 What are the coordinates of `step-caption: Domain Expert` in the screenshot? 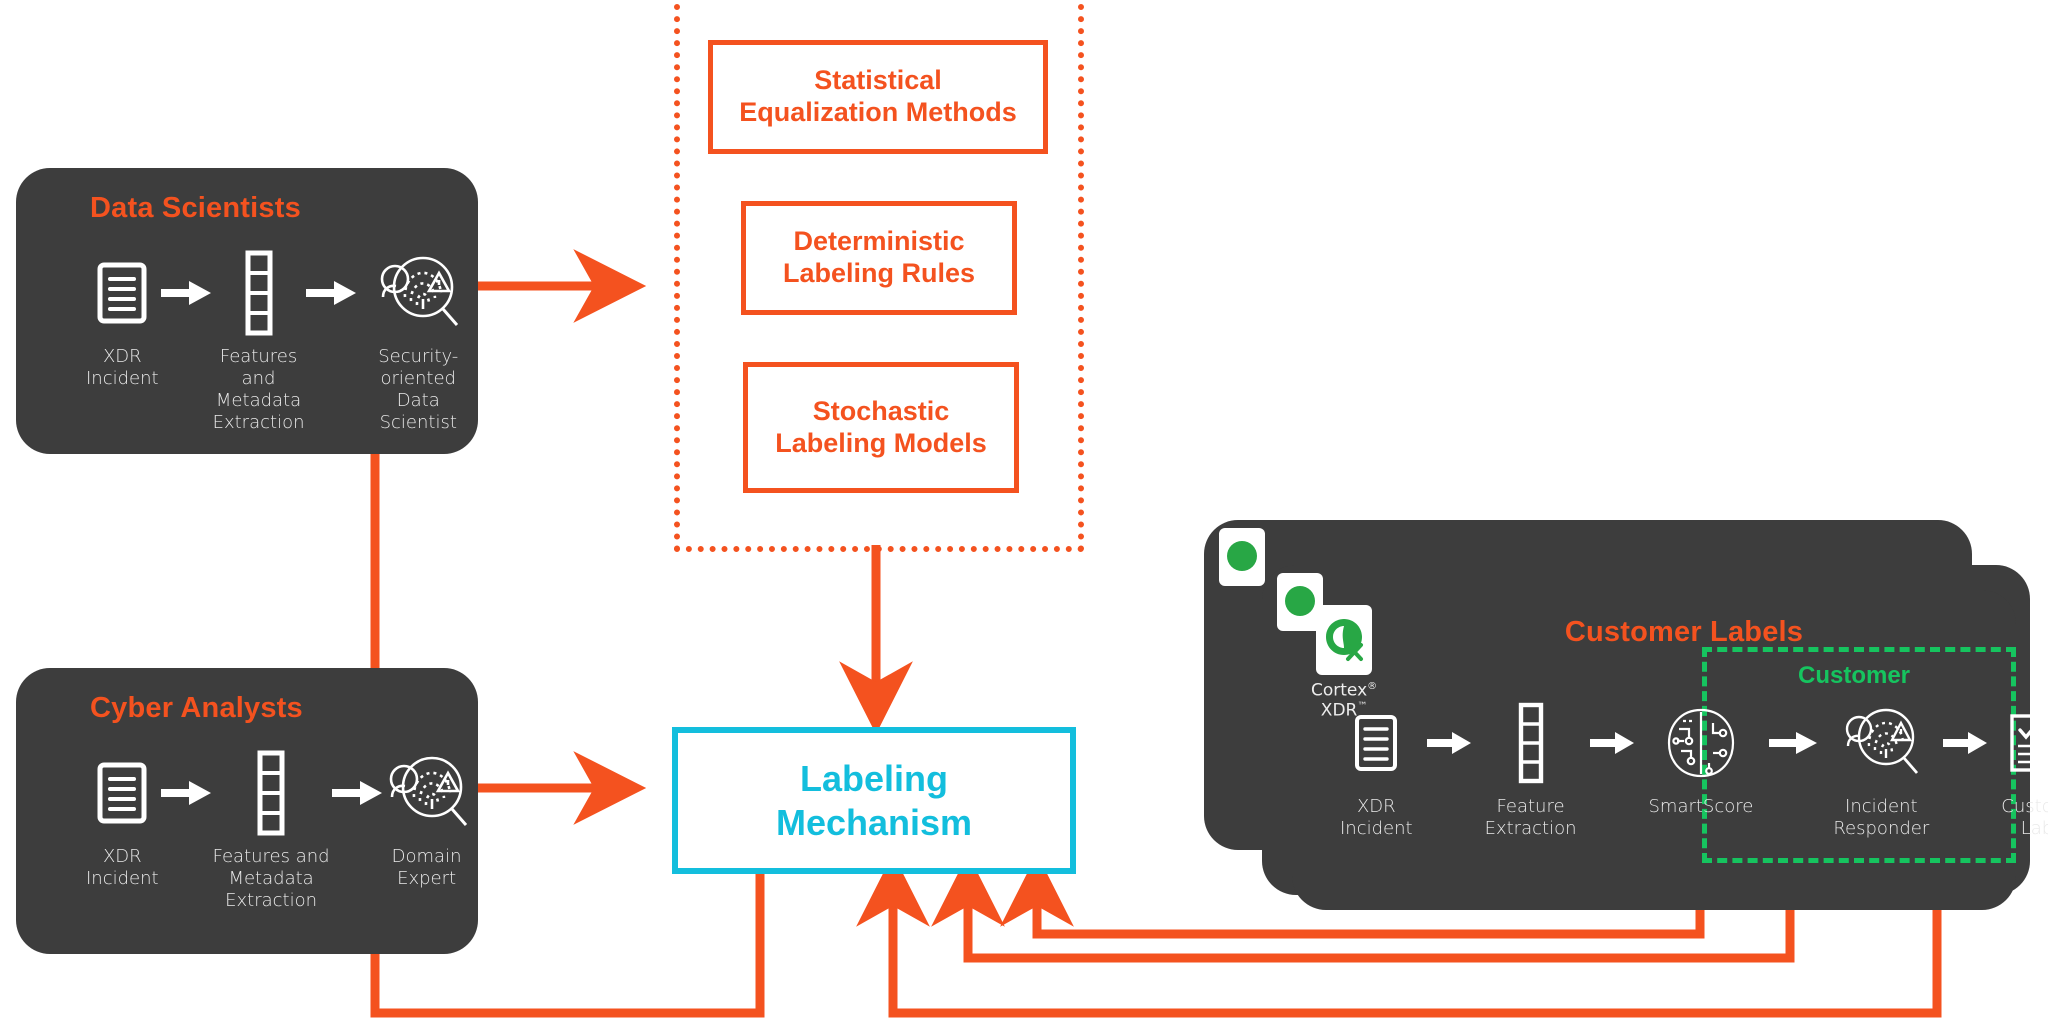 It's located at (426, 867).